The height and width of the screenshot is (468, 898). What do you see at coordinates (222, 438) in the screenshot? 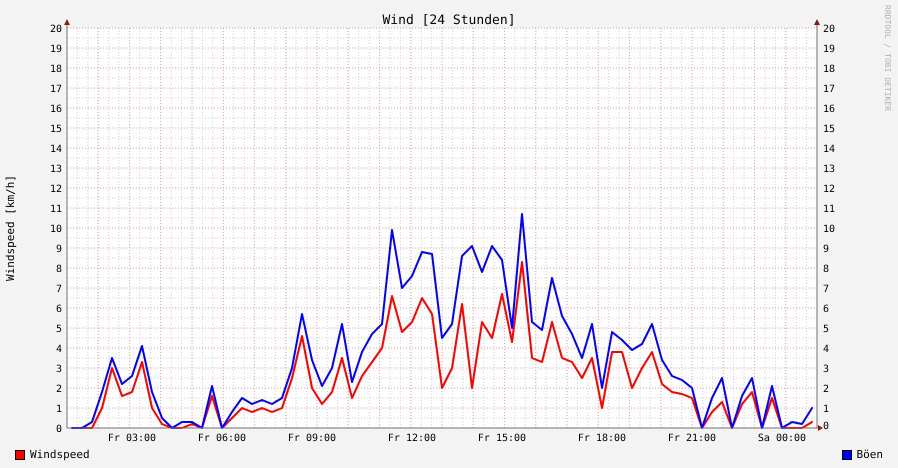
I see `x-tick-label: Fr 06:00` at bounding box center [222, 438].